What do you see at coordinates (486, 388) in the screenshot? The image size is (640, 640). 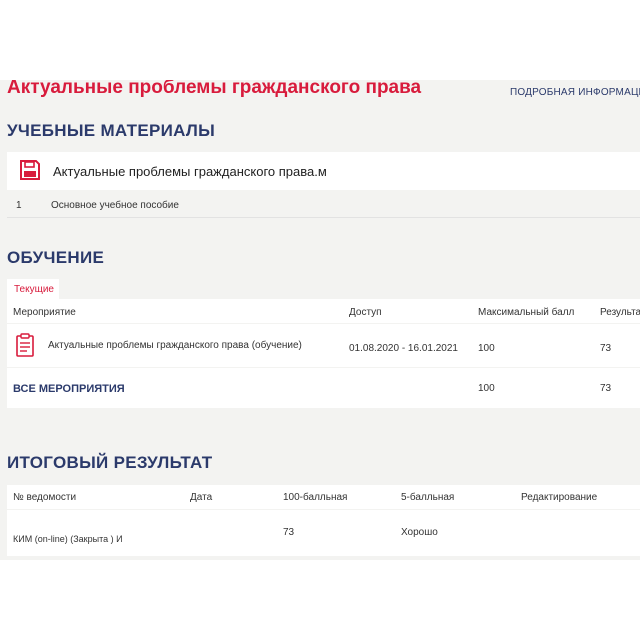 I see `total-max-score: 100` at bounding box center [486, 388].